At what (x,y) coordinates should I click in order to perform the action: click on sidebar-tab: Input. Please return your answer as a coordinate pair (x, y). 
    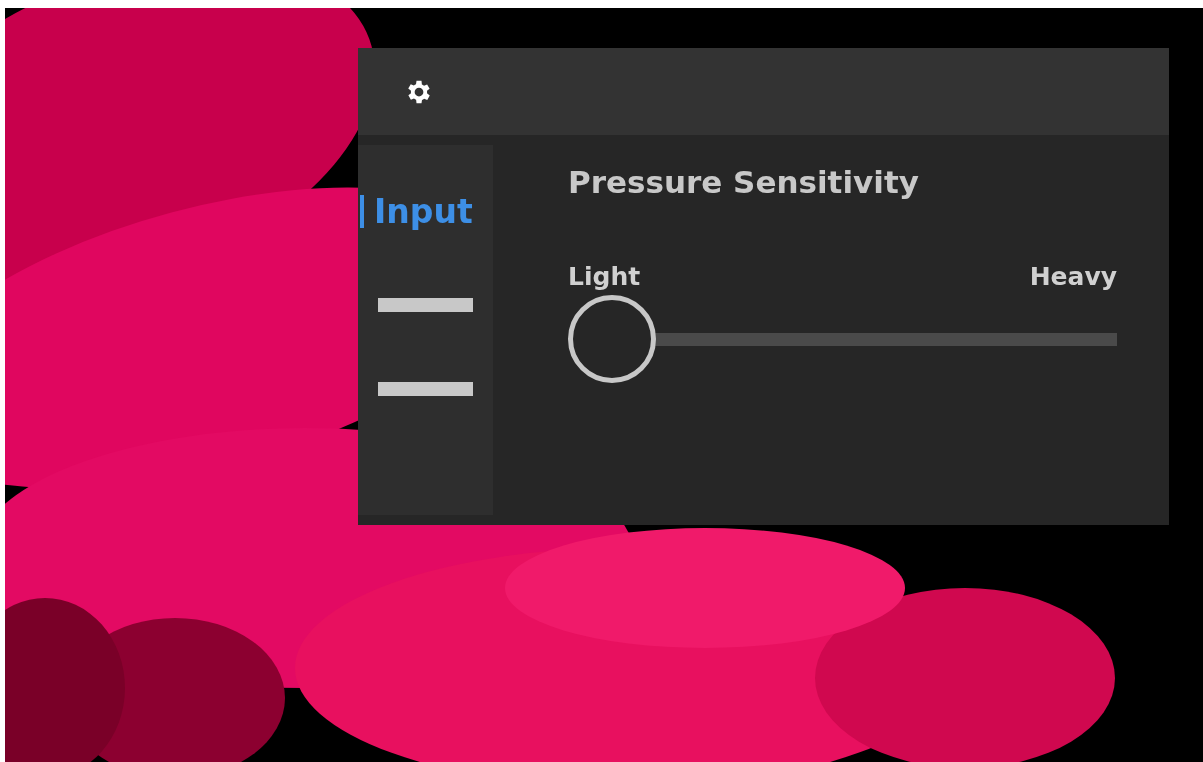
    Looking at the image, I should click on (416, 211).